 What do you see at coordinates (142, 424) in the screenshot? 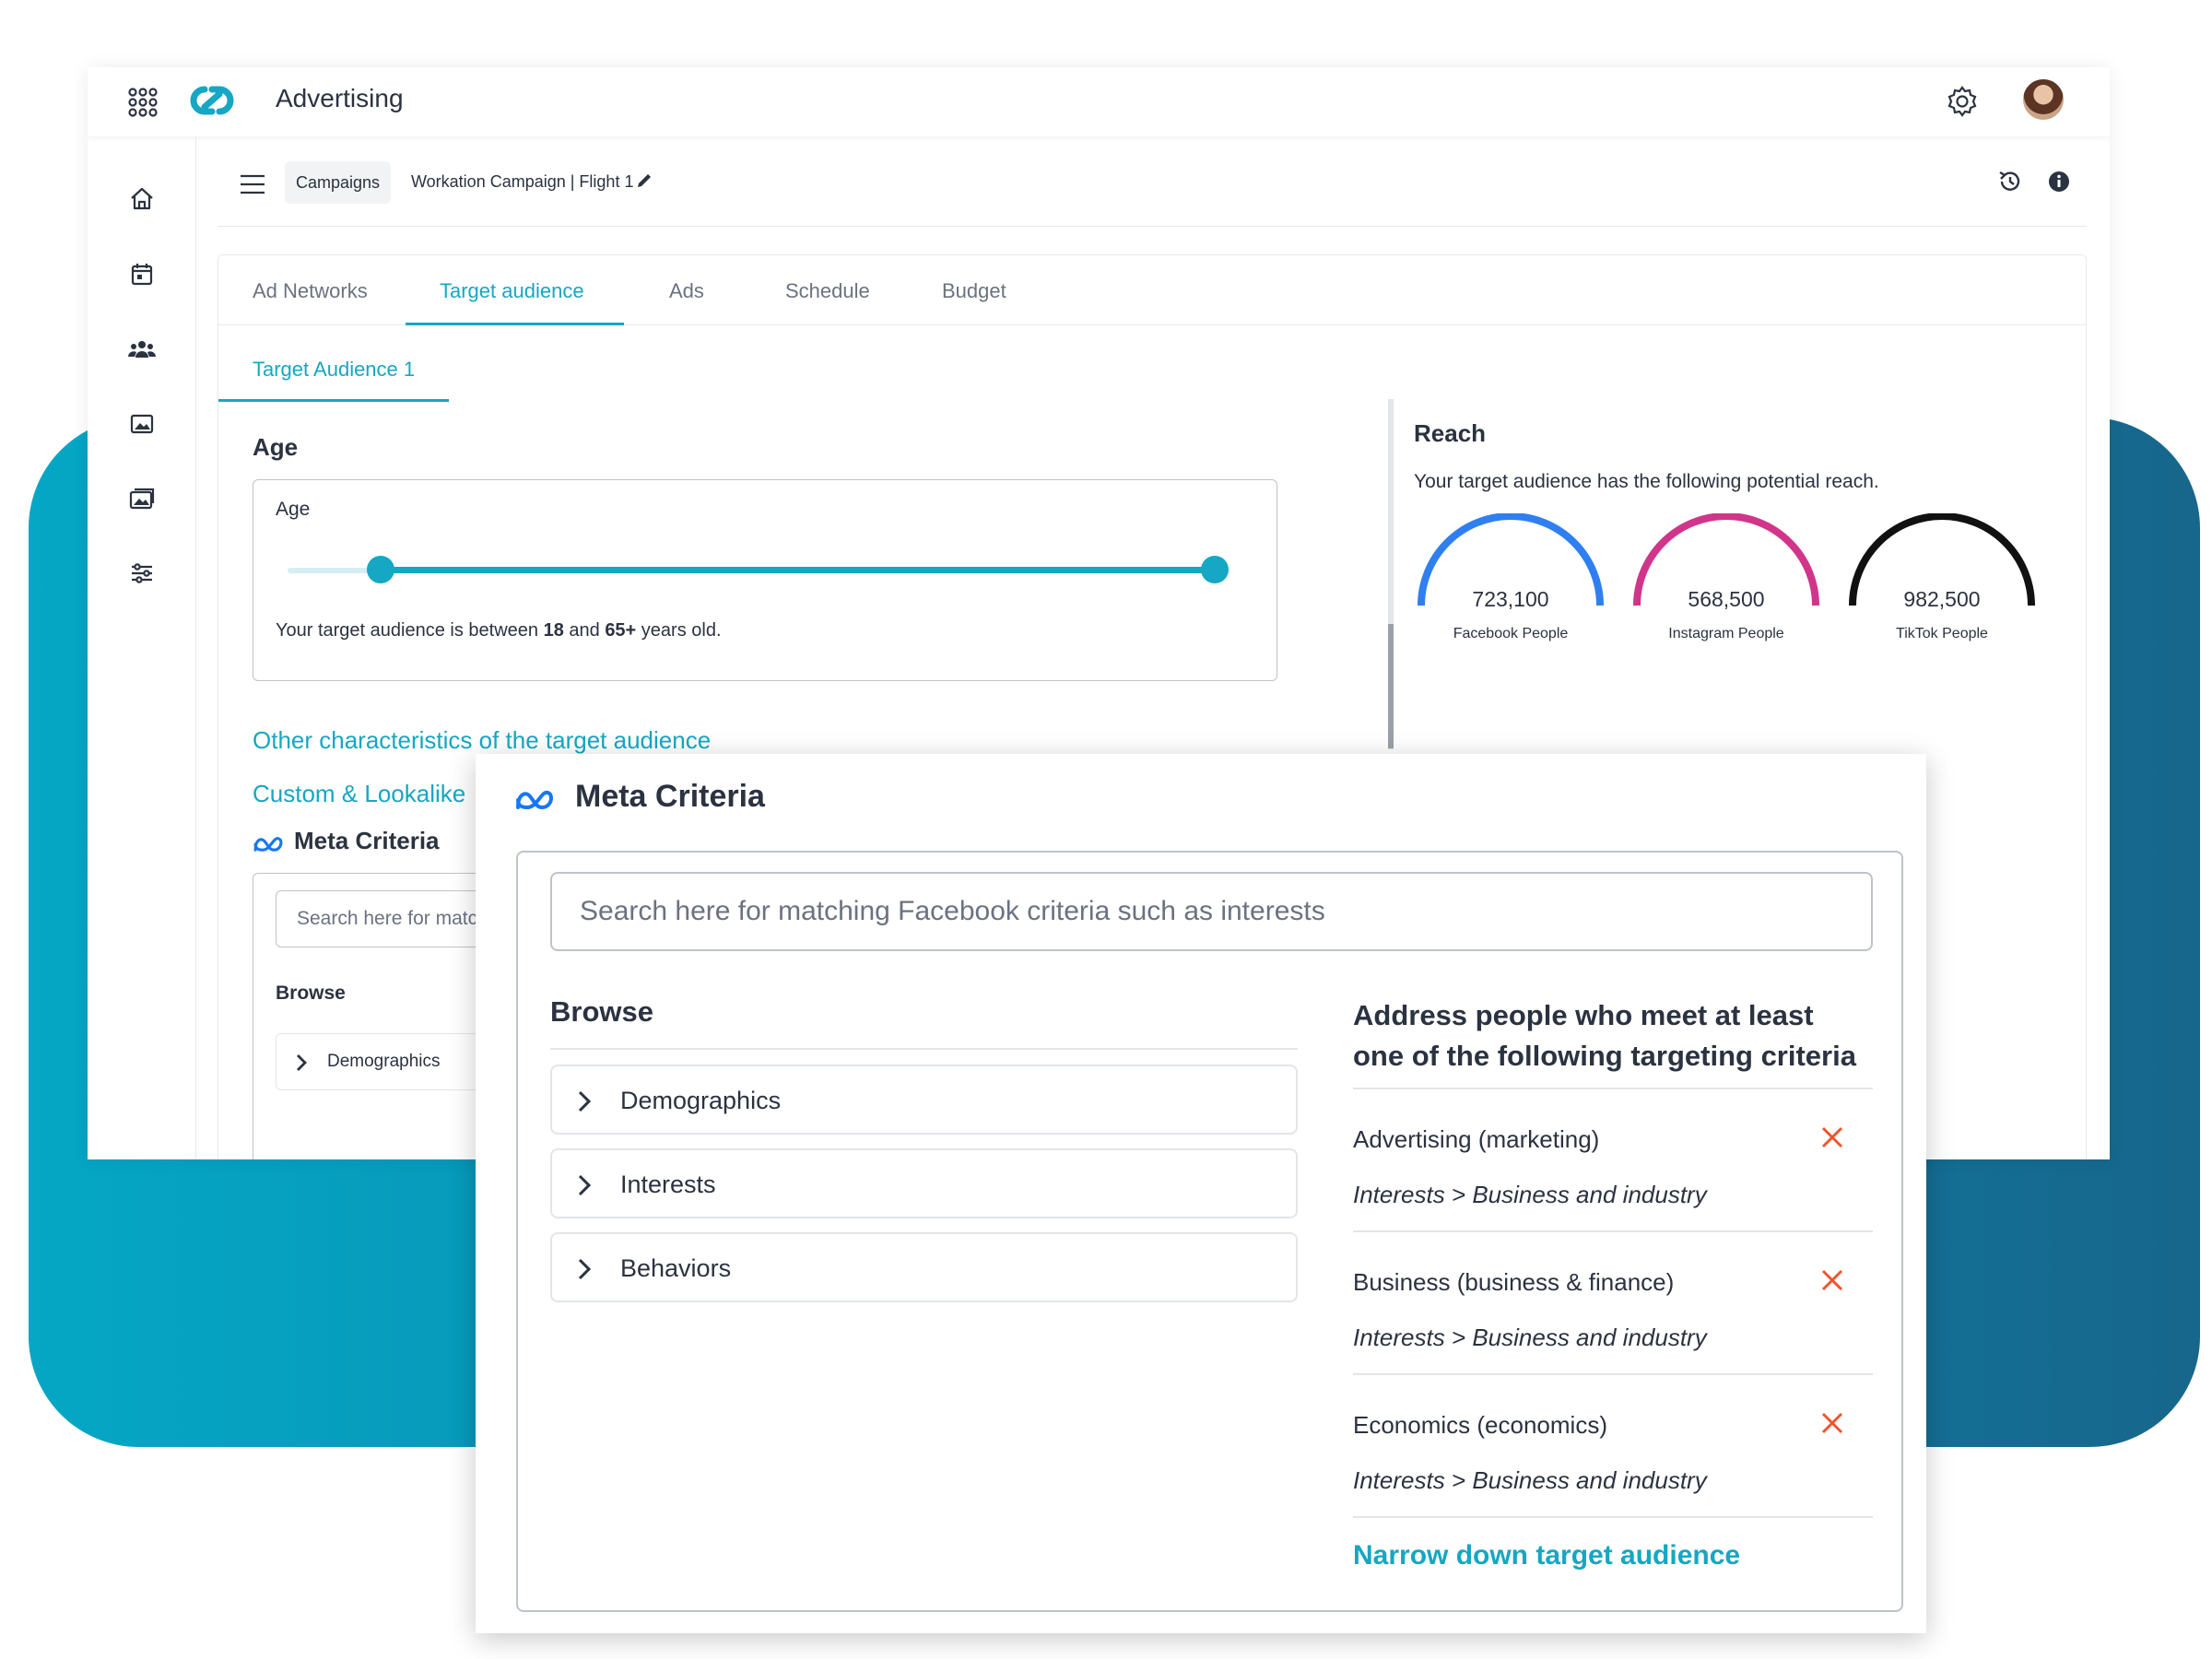
I see `media-folder-icon` at bounding box center [142, 424].